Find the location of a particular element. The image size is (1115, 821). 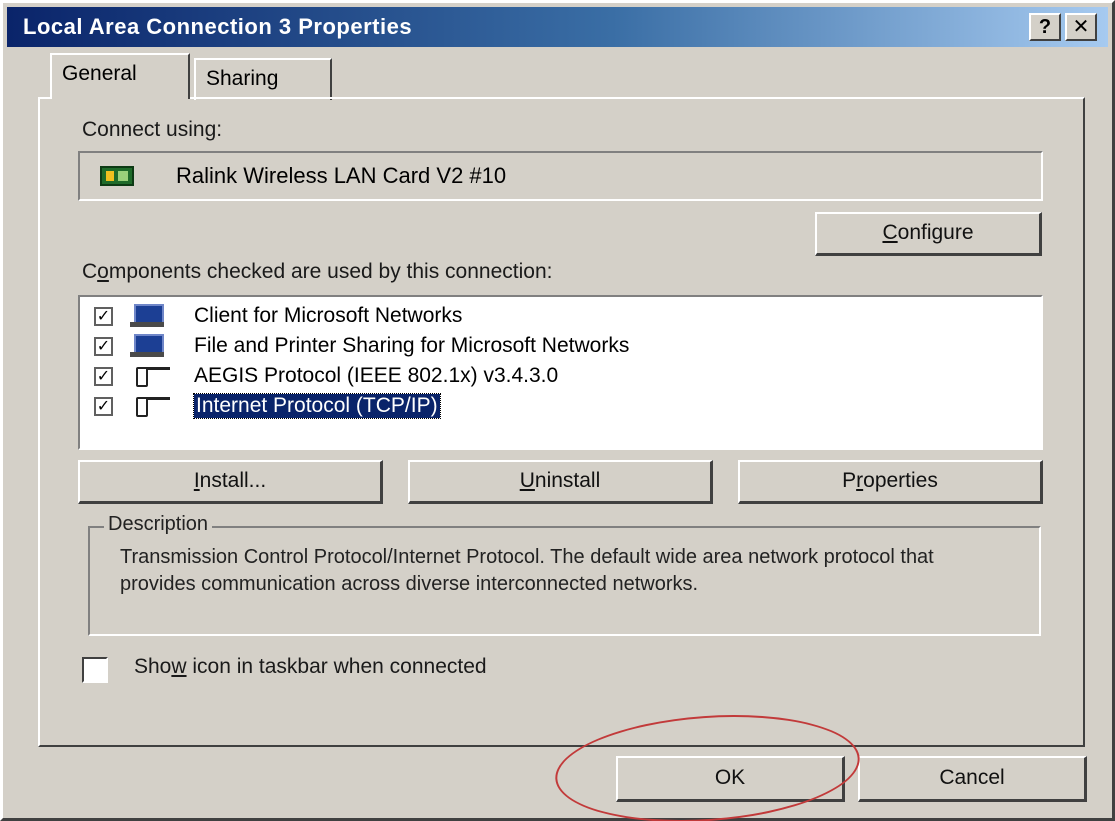

tab-sharing: Sharing is located at coordinates (263, 79).